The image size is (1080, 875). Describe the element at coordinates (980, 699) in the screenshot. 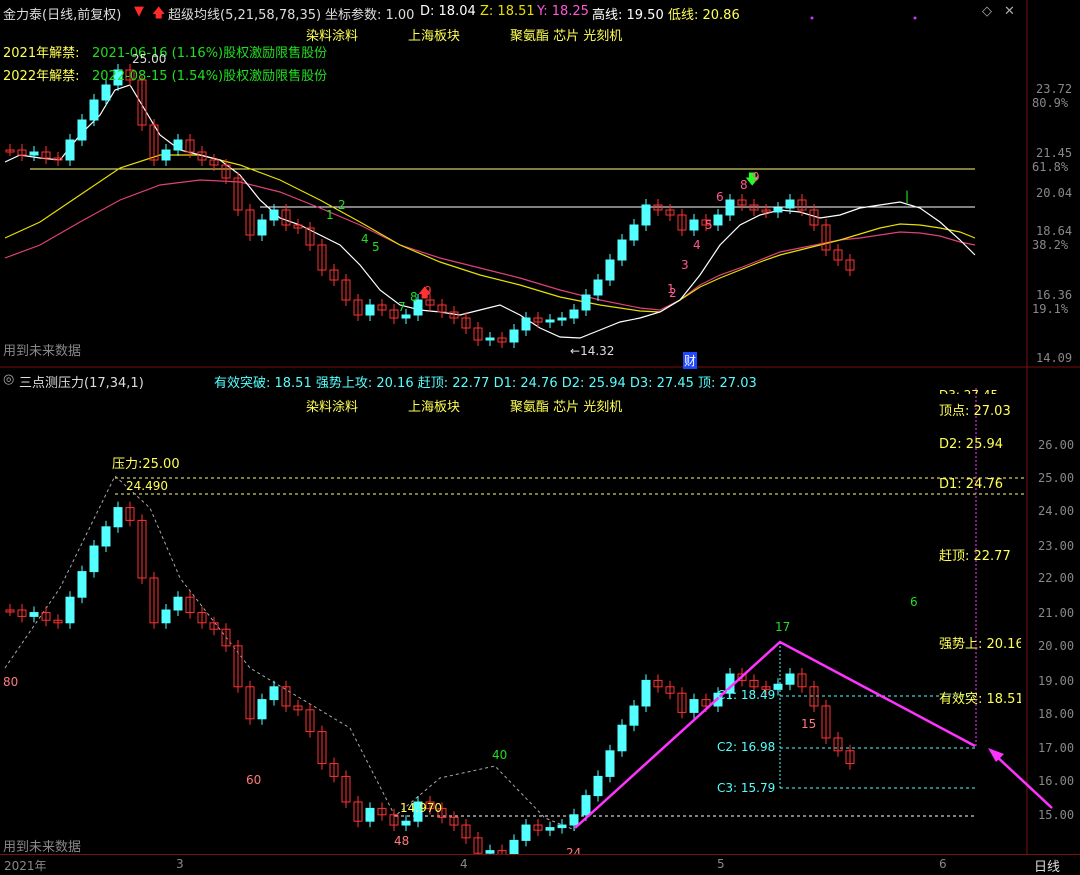

I see `breakthrough-label: 有效突: 18.51` at that location.